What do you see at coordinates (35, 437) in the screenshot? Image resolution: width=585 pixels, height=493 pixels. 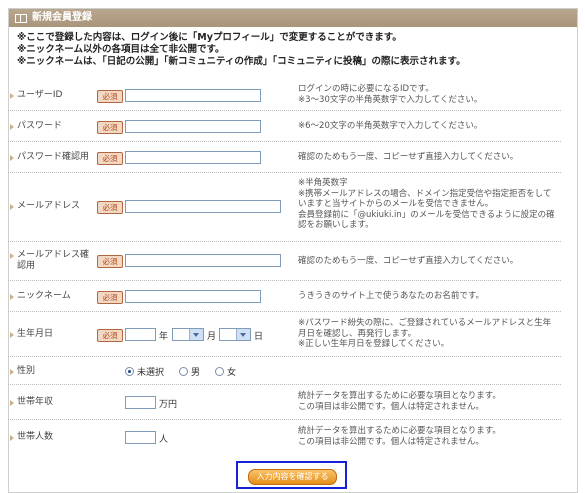 I see `label-household: 世帯人数` at bounding box center [35, 437].